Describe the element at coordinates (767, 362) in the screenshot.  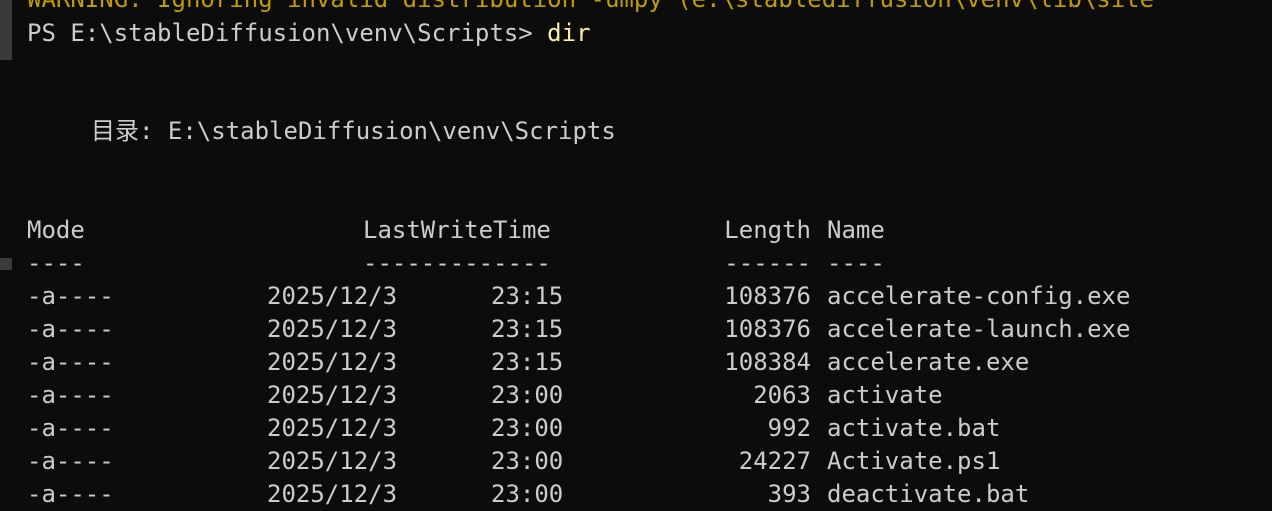
I see `row-length: 108384` at that location.